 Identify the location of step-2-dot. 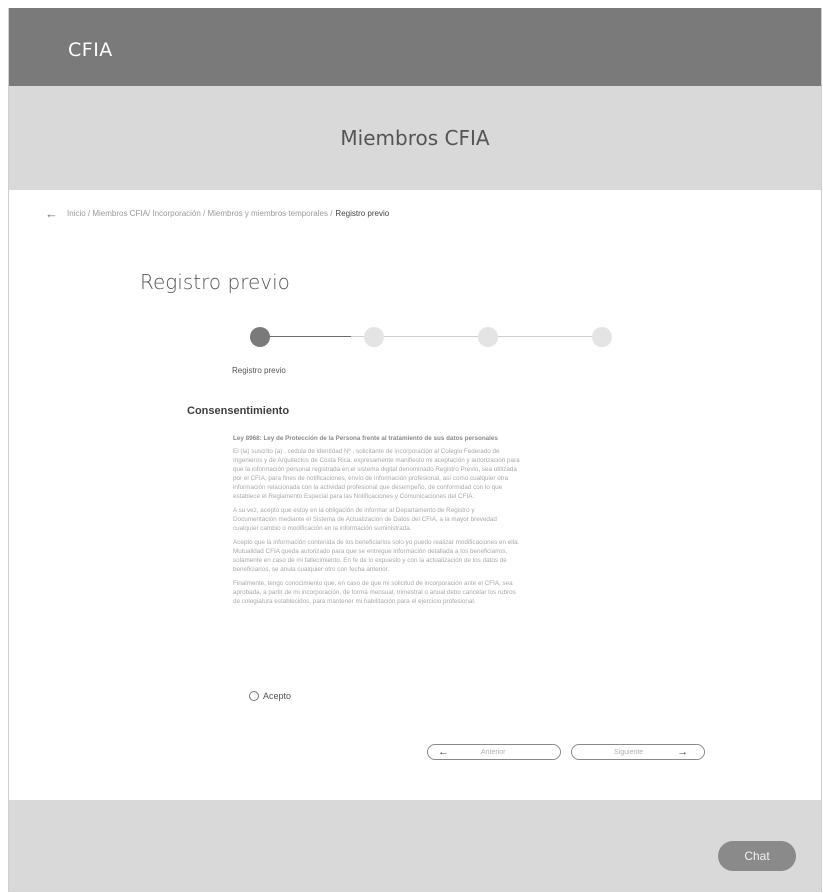
(374, 337).